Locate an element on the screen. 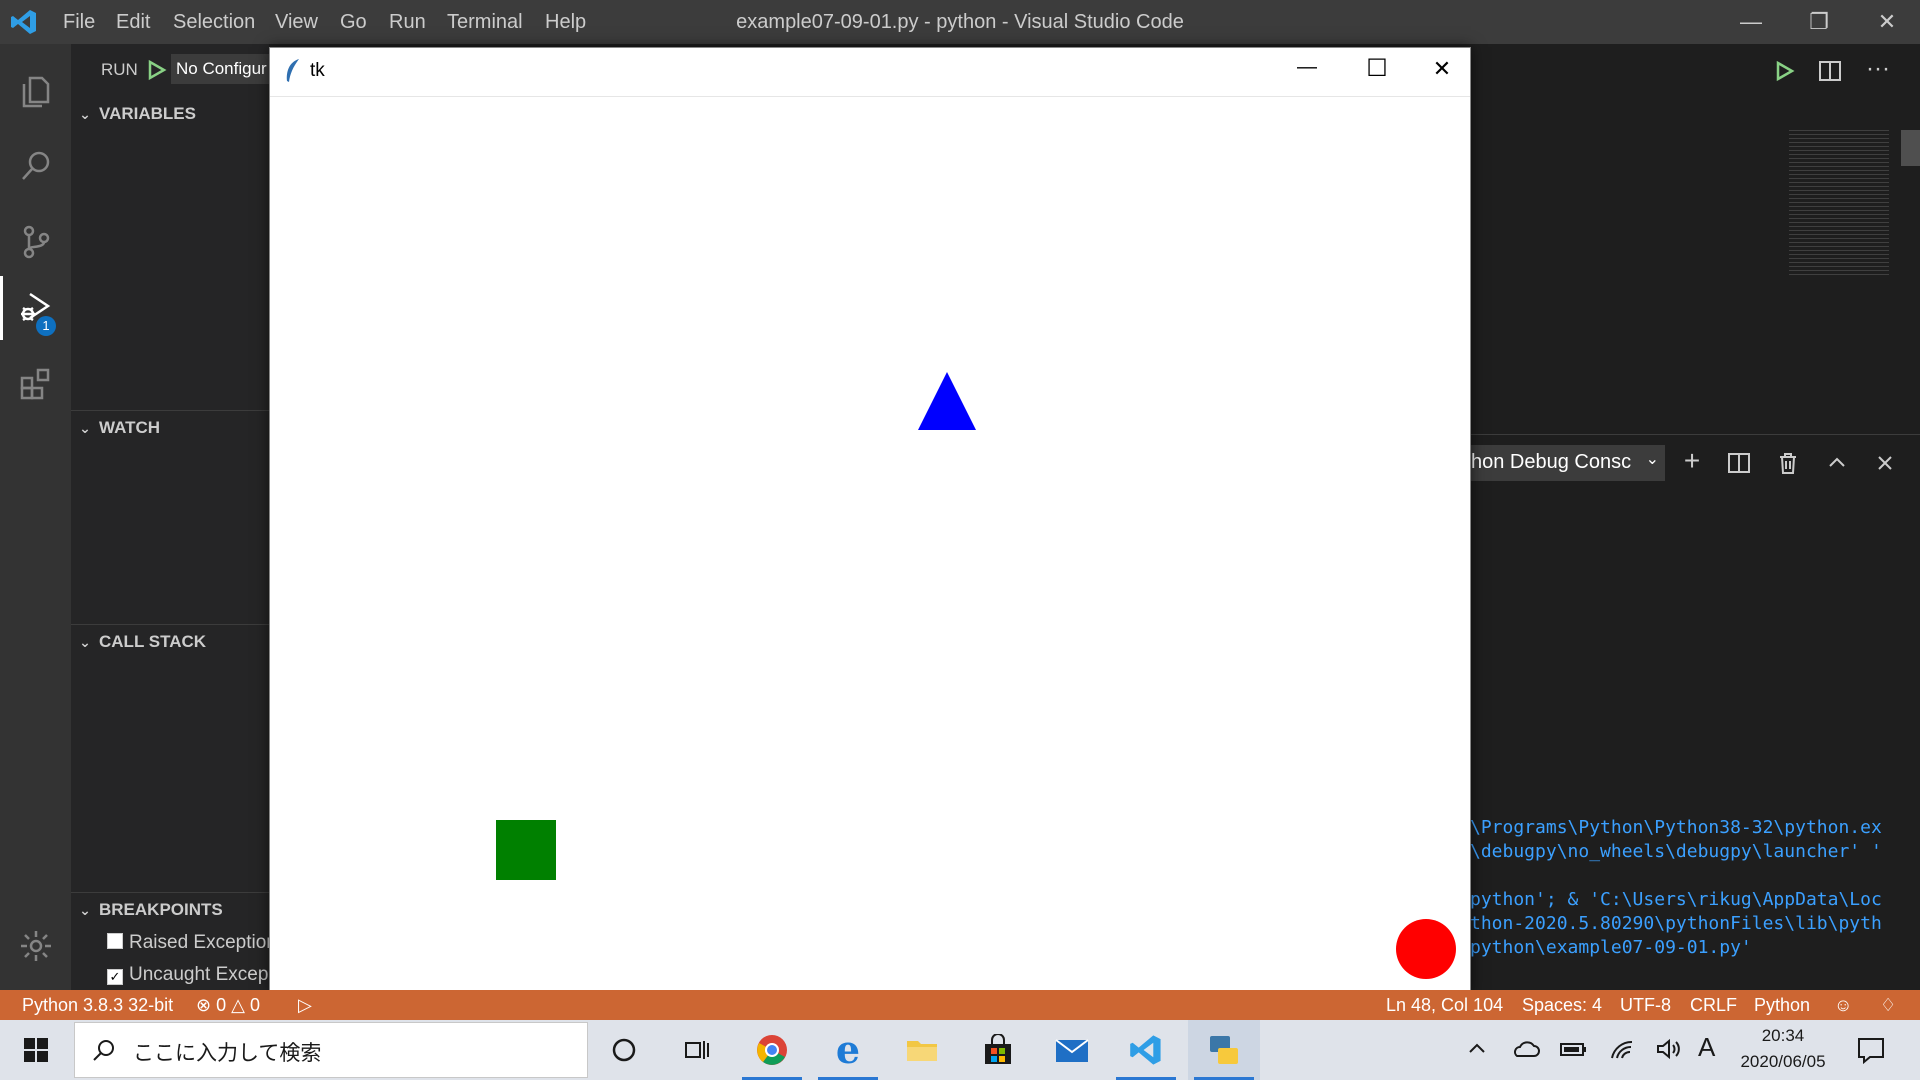 This screenshot has height=1080, width=1920. console-select-value: hon Debug Consc is located at coordinates (1551, 462).